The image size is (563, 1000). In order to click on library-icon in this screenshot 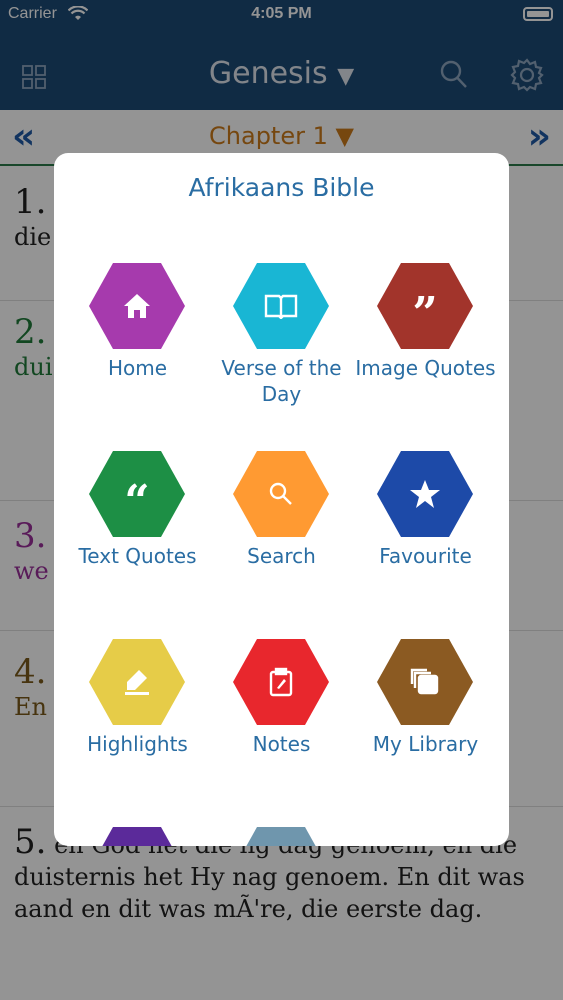, I will do `click(425, 682)`.